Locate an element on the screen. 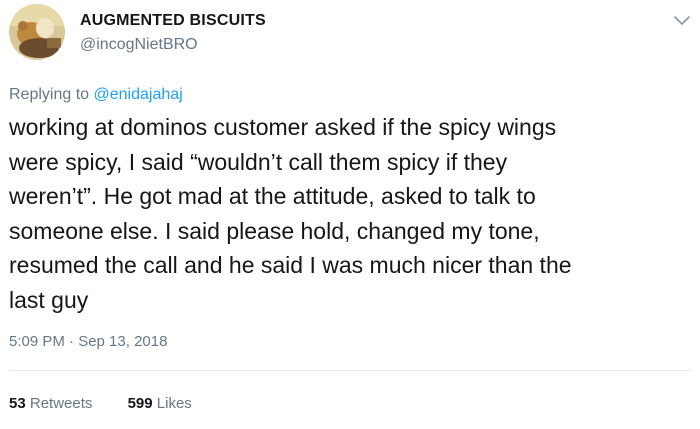  author-display-name: AUGMENTED BISCUITS is located at coordinates (173, 21).